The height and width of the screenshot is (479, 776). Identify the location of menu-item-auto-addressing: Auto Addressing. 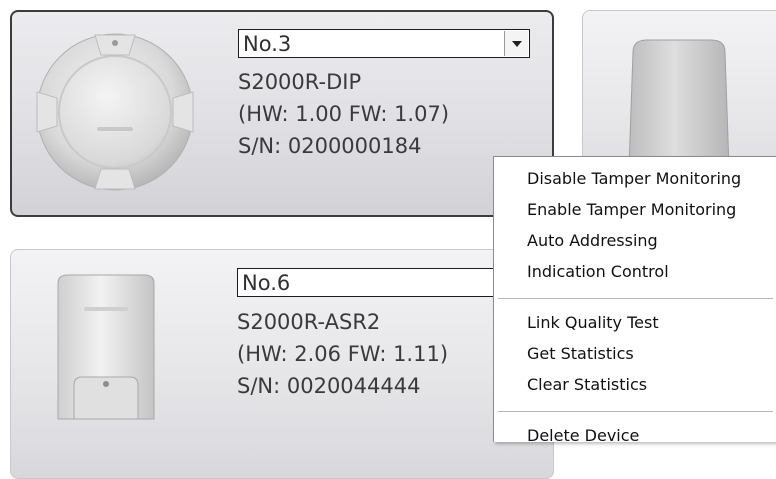
(635, 241).